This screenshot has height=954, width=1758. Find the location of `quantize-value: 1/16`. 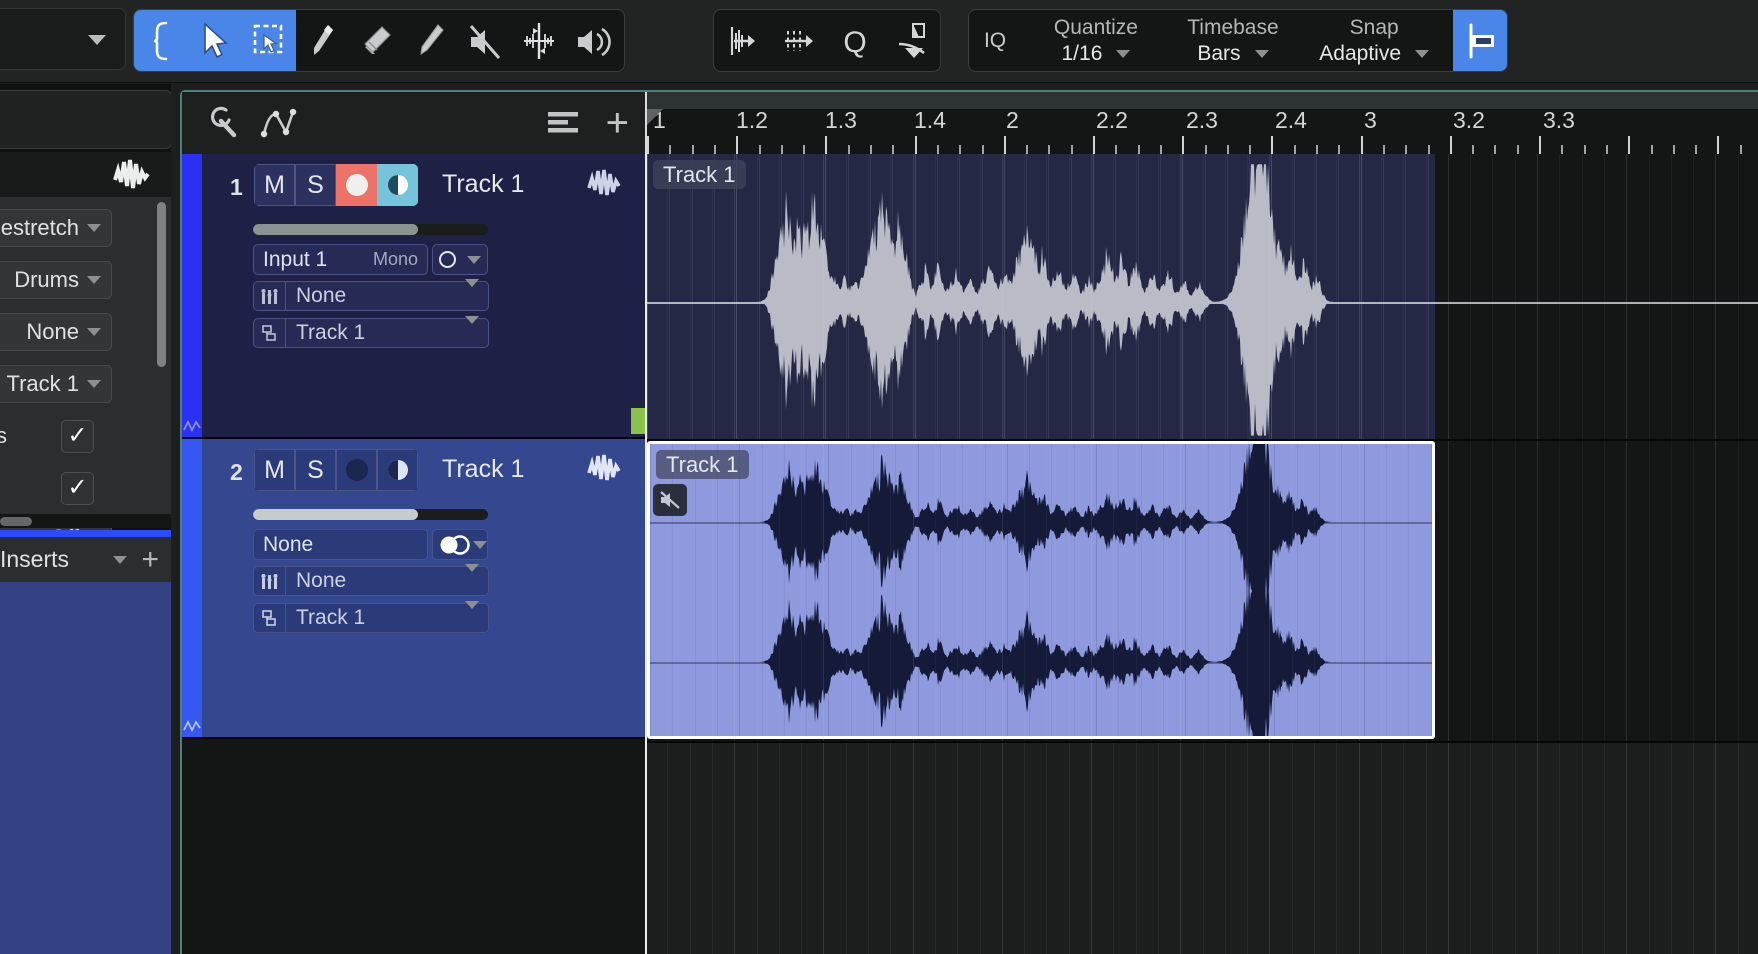

quantize-value: 1/16 is located at coordinates (1082, 53).